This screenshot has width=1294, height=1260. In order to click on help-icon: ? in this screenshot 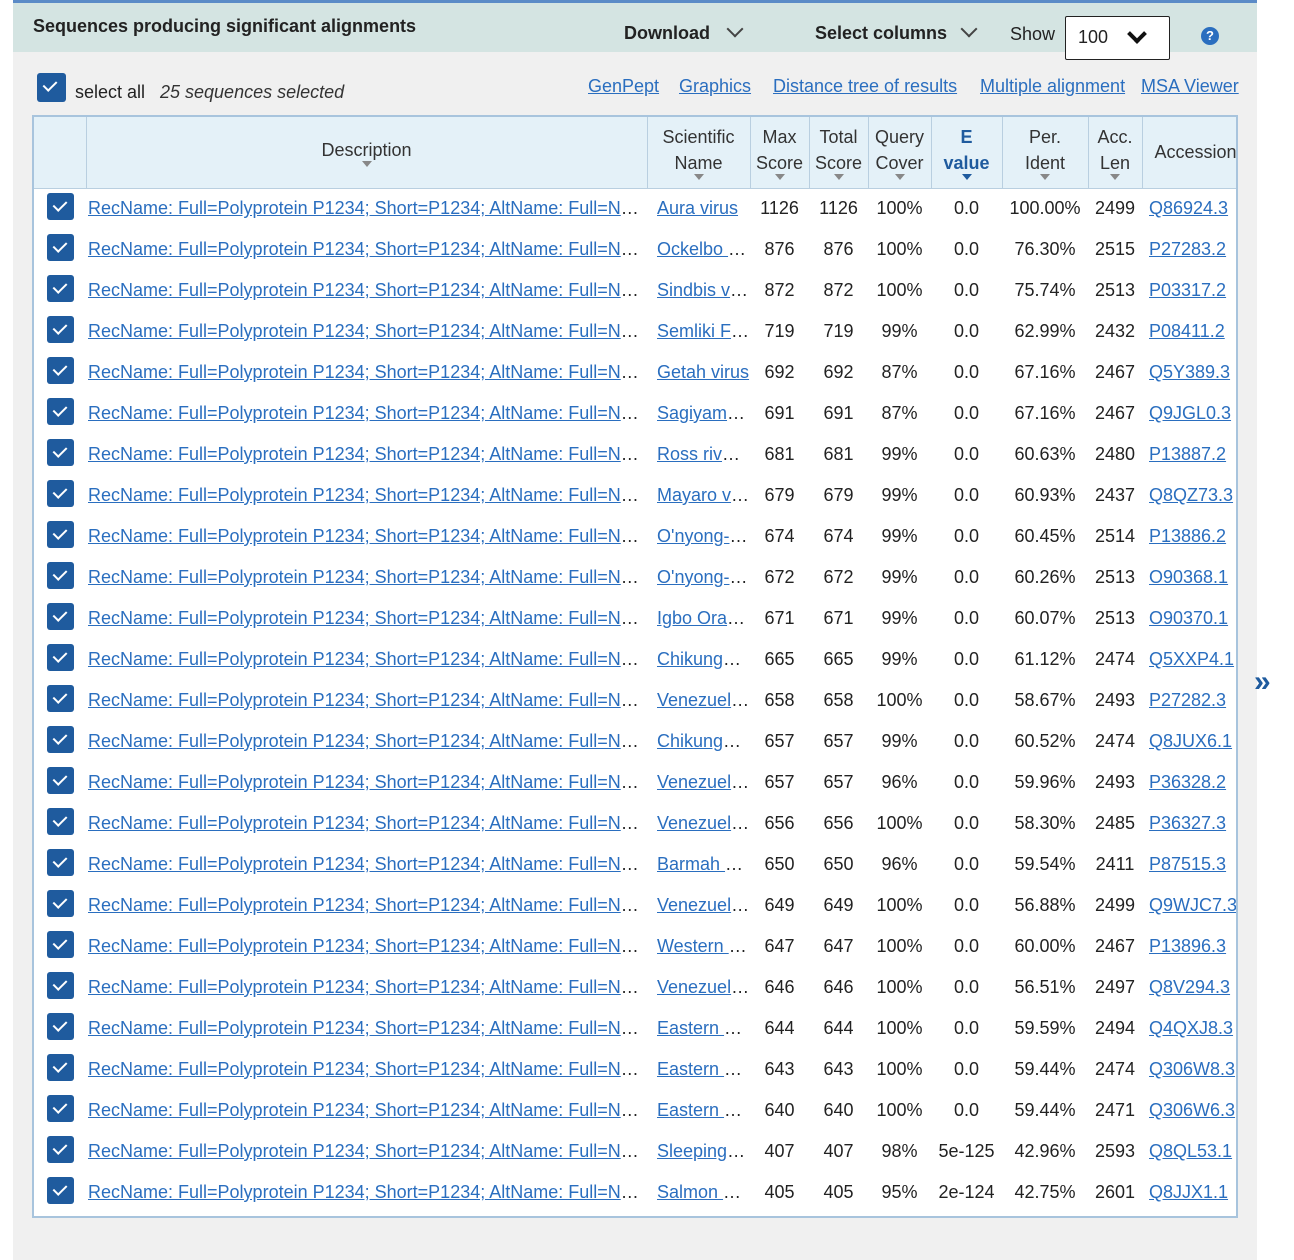, I will do `click(1210, 36)`.